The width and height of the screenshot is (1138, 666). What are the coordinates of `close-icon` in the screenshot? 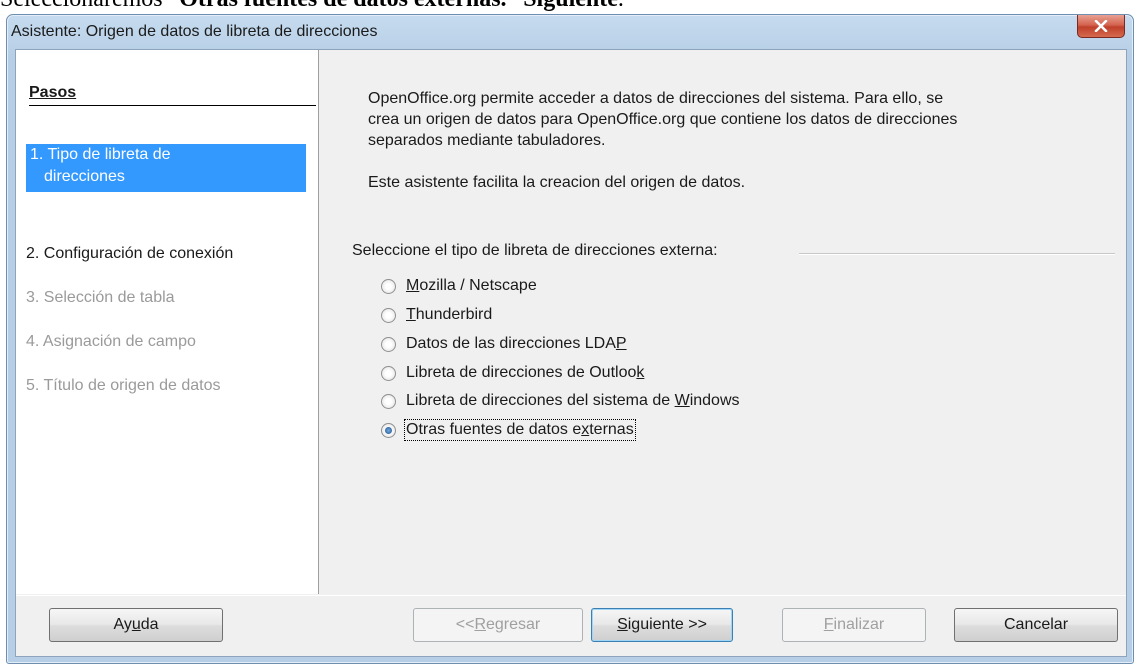 It's located at (1101, 26).